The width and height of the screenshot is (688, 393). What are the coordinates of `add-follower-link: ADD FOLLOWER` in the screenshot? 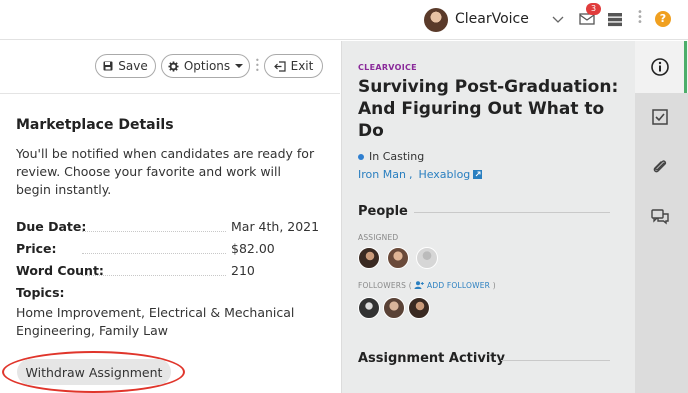 It's located at (453, 285).